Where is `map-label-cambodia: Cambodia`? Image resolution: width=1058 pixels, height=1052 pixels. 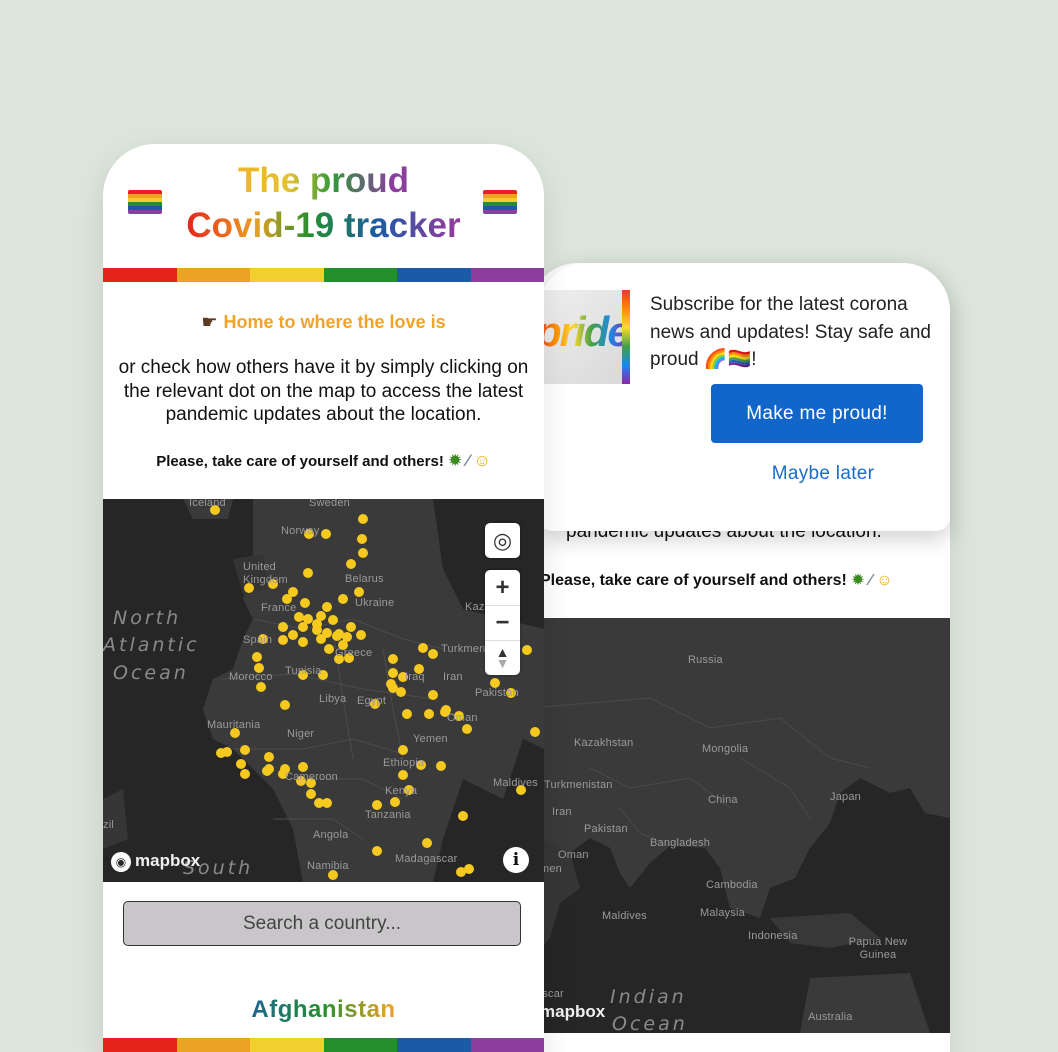 map-label-cambodia: Cambodia is located at coordinates (732, 885).